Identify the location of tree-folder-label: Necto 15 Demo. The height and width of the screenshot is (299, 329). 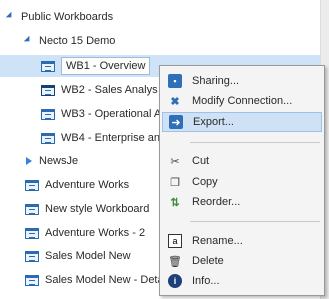
(77, 41).